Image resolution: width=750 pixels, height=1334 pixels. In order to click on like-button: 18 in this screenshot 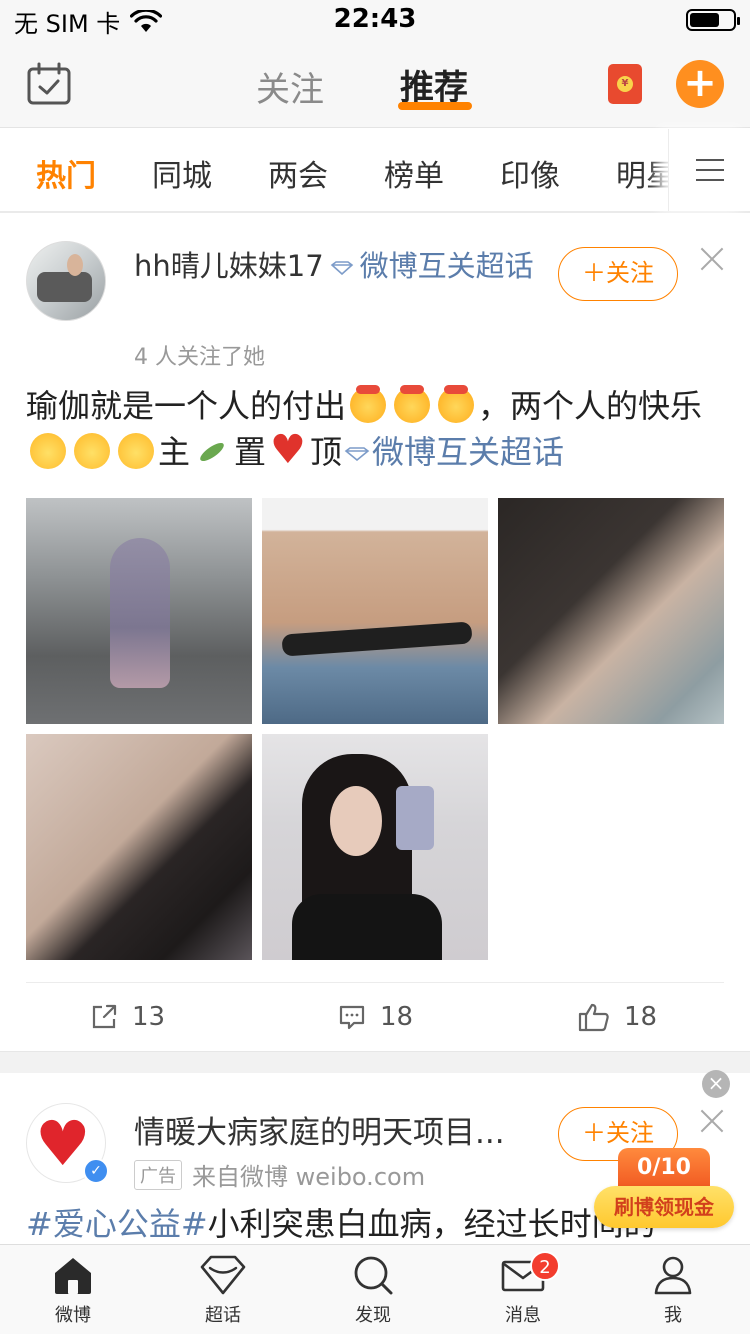, I will do `click(617, 1017)`.